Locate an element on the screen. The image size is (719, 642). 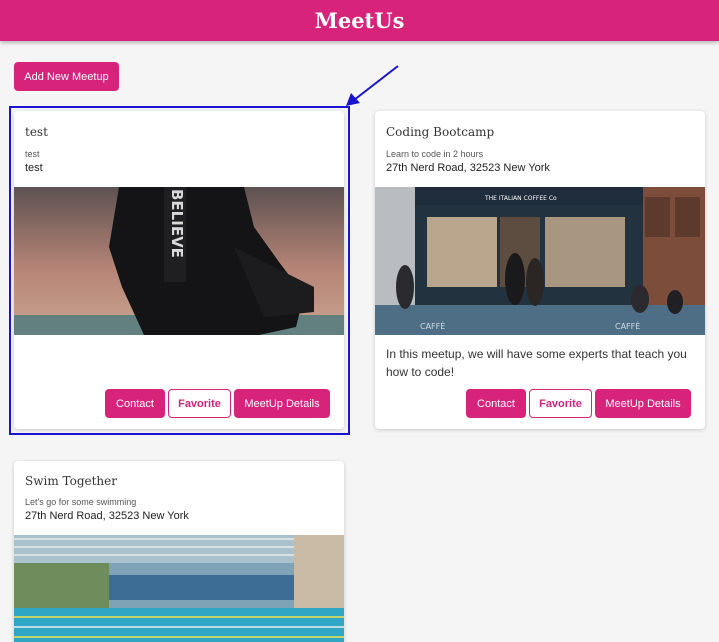
card-title: Swim Together is located at coordinates (71, 481).